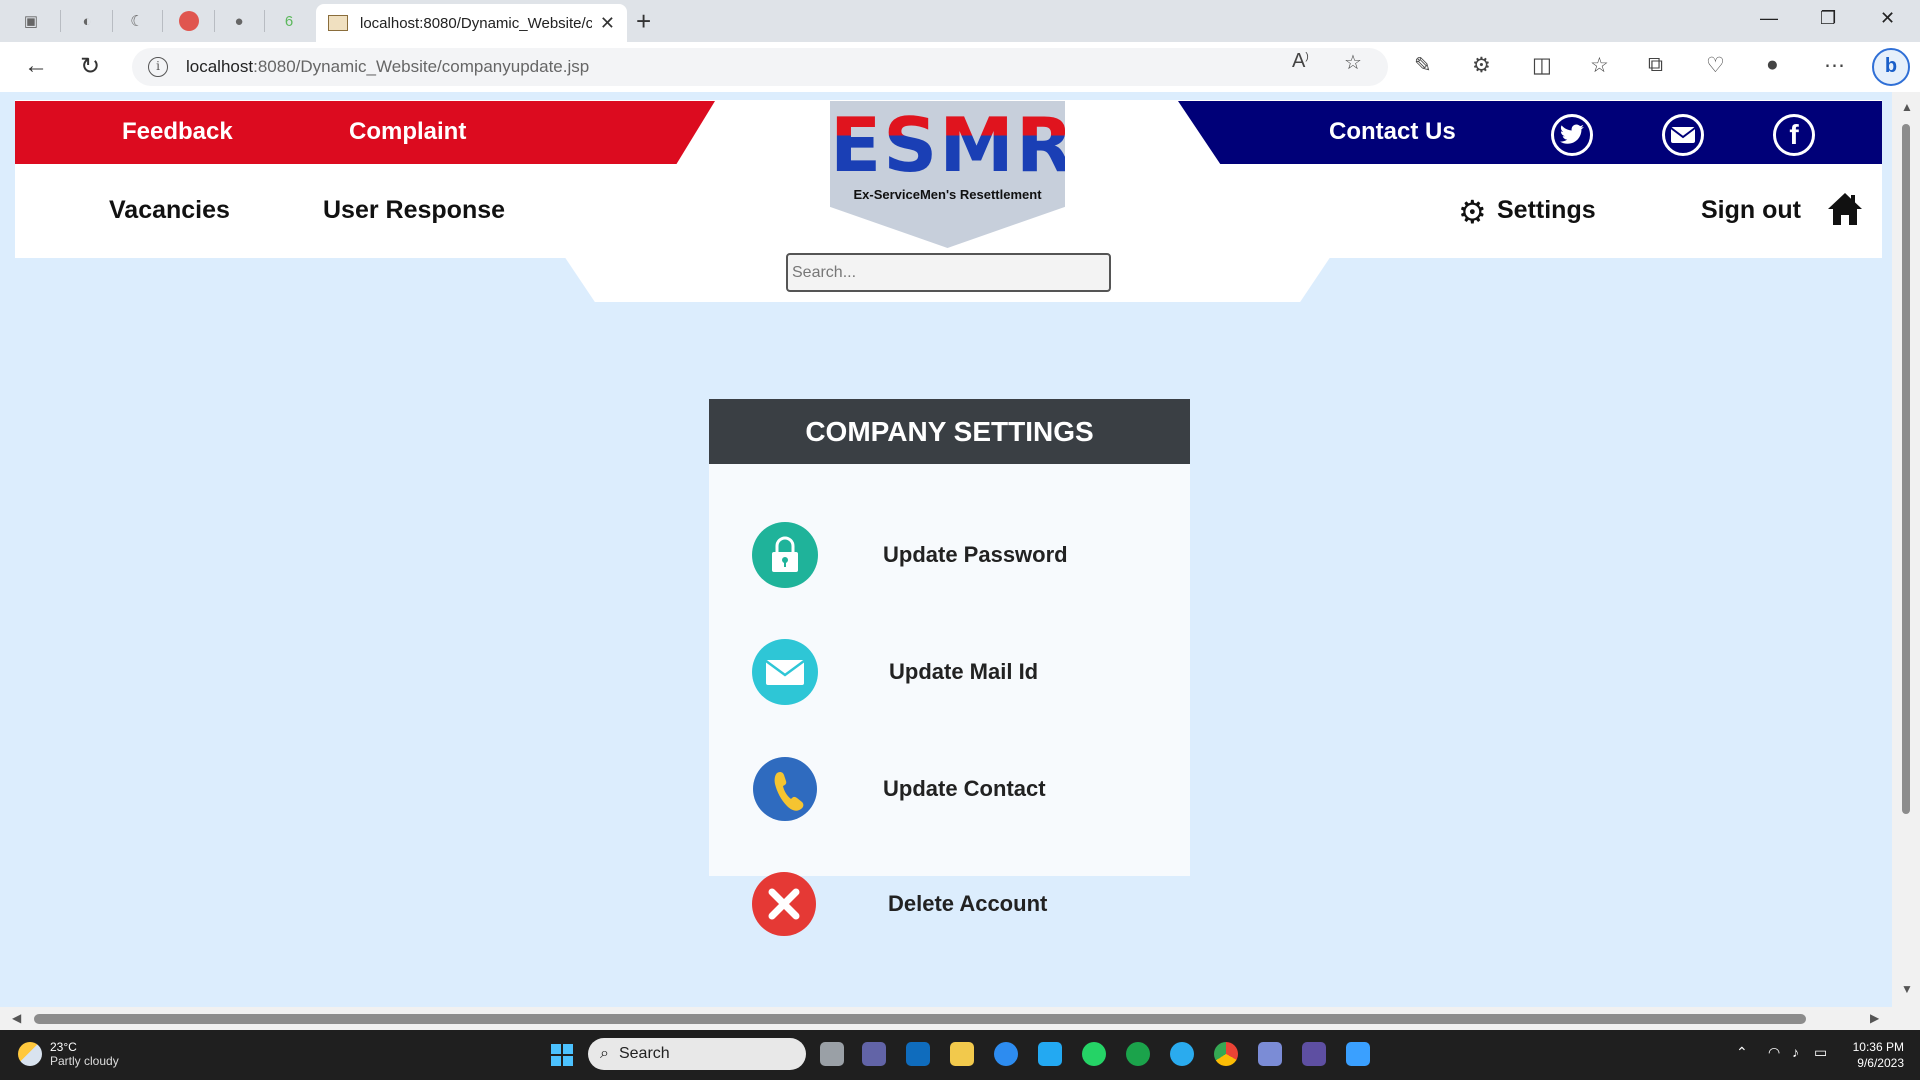 This screenshot has height=1080, width=1920. I want to click on partly-cloudy-icon, so click(30, 1054).